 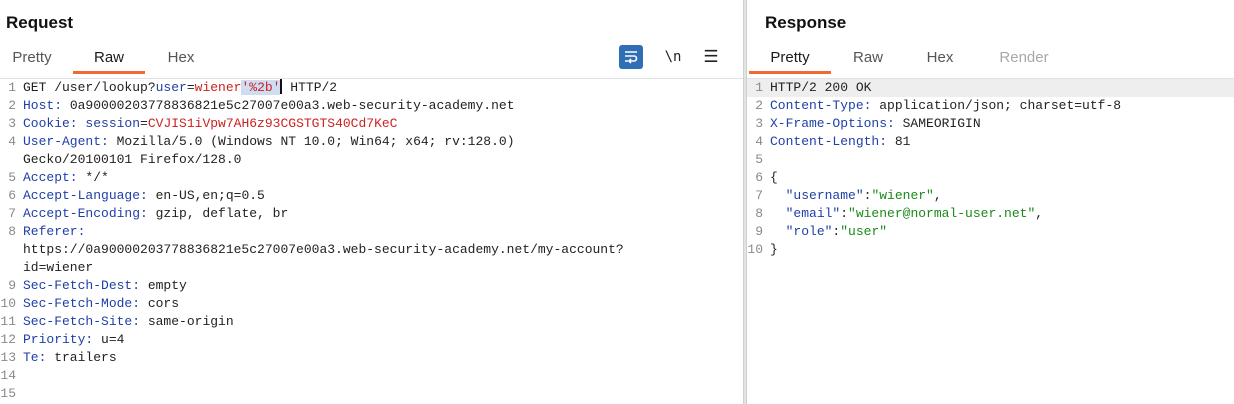 What do you see at coordinates (711, 57) in the screenshot?
I see `hamburger-menu-icon: ☰` at bounding box center [711, 57].